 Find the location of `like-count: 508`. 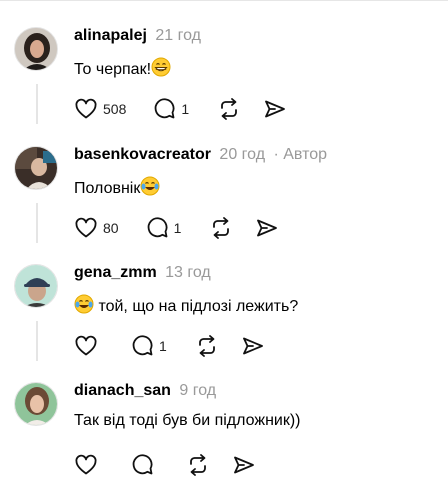

like-count: 508 is located at coordinates (115, 109).